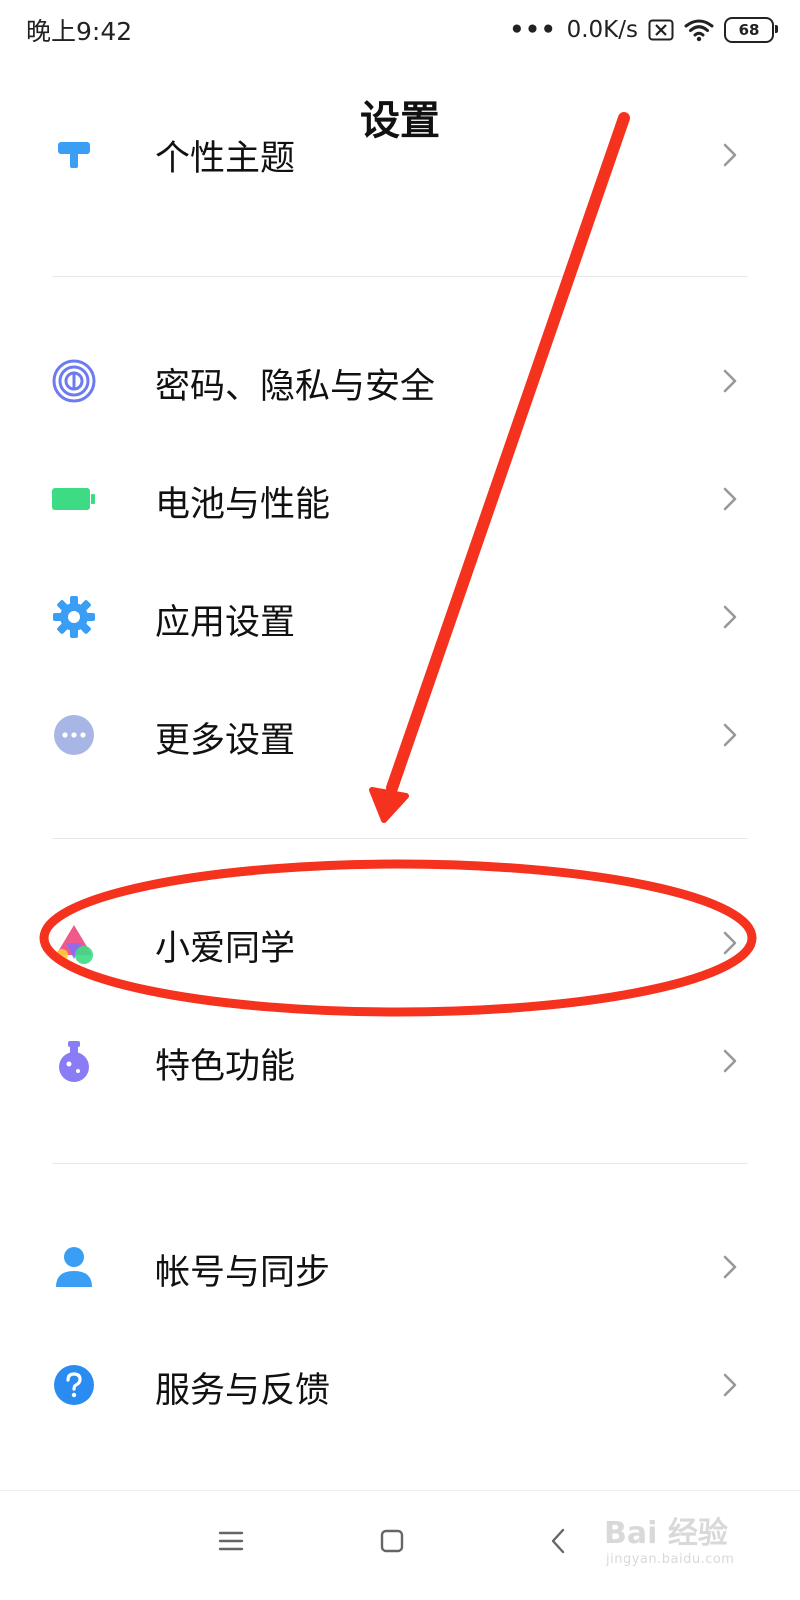 This screenshot has width=800, height=1600. I want to click on settings-item-battery-performance: 电池与性能, so click(400, 499).